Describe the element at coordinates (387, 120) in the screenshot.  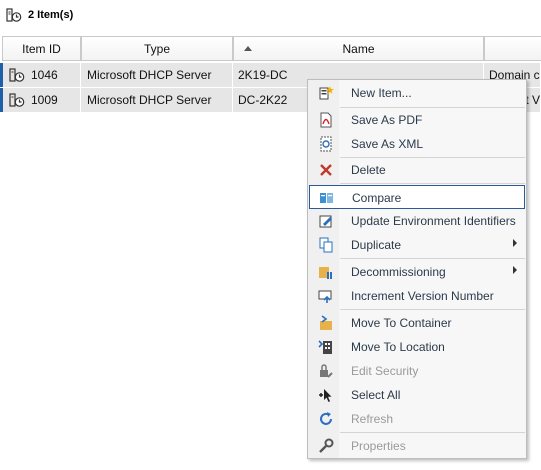
I see `menu-item-label: Save As PDF` at that location.